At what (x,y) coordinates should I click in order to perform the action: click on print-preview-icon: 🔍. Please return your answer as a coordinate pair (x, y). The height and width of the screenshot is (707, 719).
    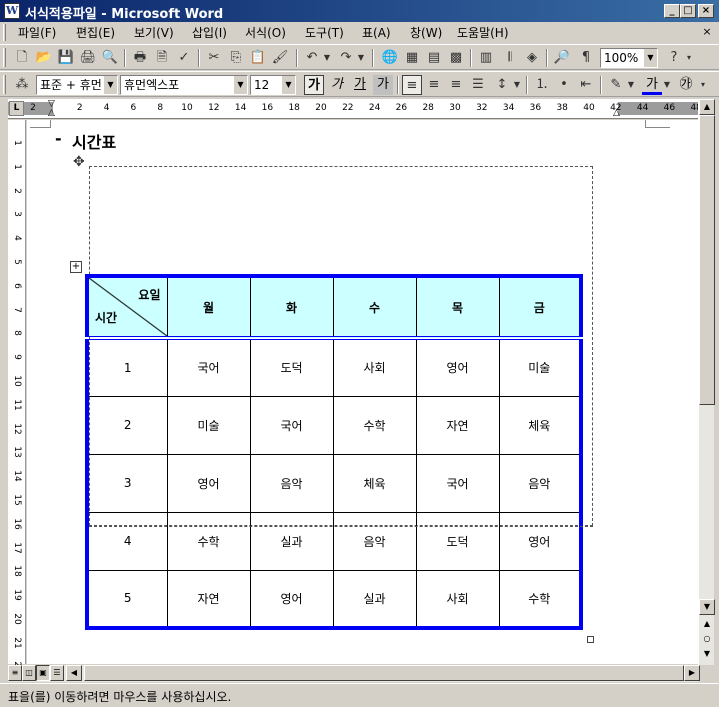
    Looking at the image, I should click on (110, 58).